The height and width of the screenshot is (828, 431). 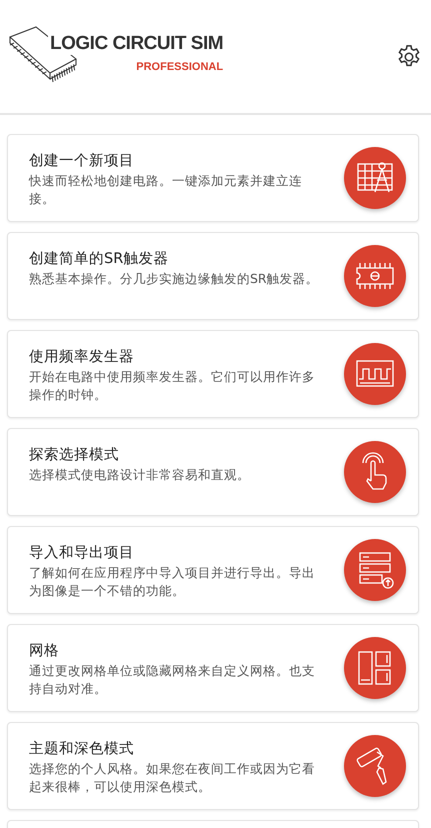 What do you see at coordinates (172, 386) in the screenshot?
I see `card-description: 开始在电路中使用频率发生器。它们可以用作许多操作的时钟。` at bounding box center [172, 386].